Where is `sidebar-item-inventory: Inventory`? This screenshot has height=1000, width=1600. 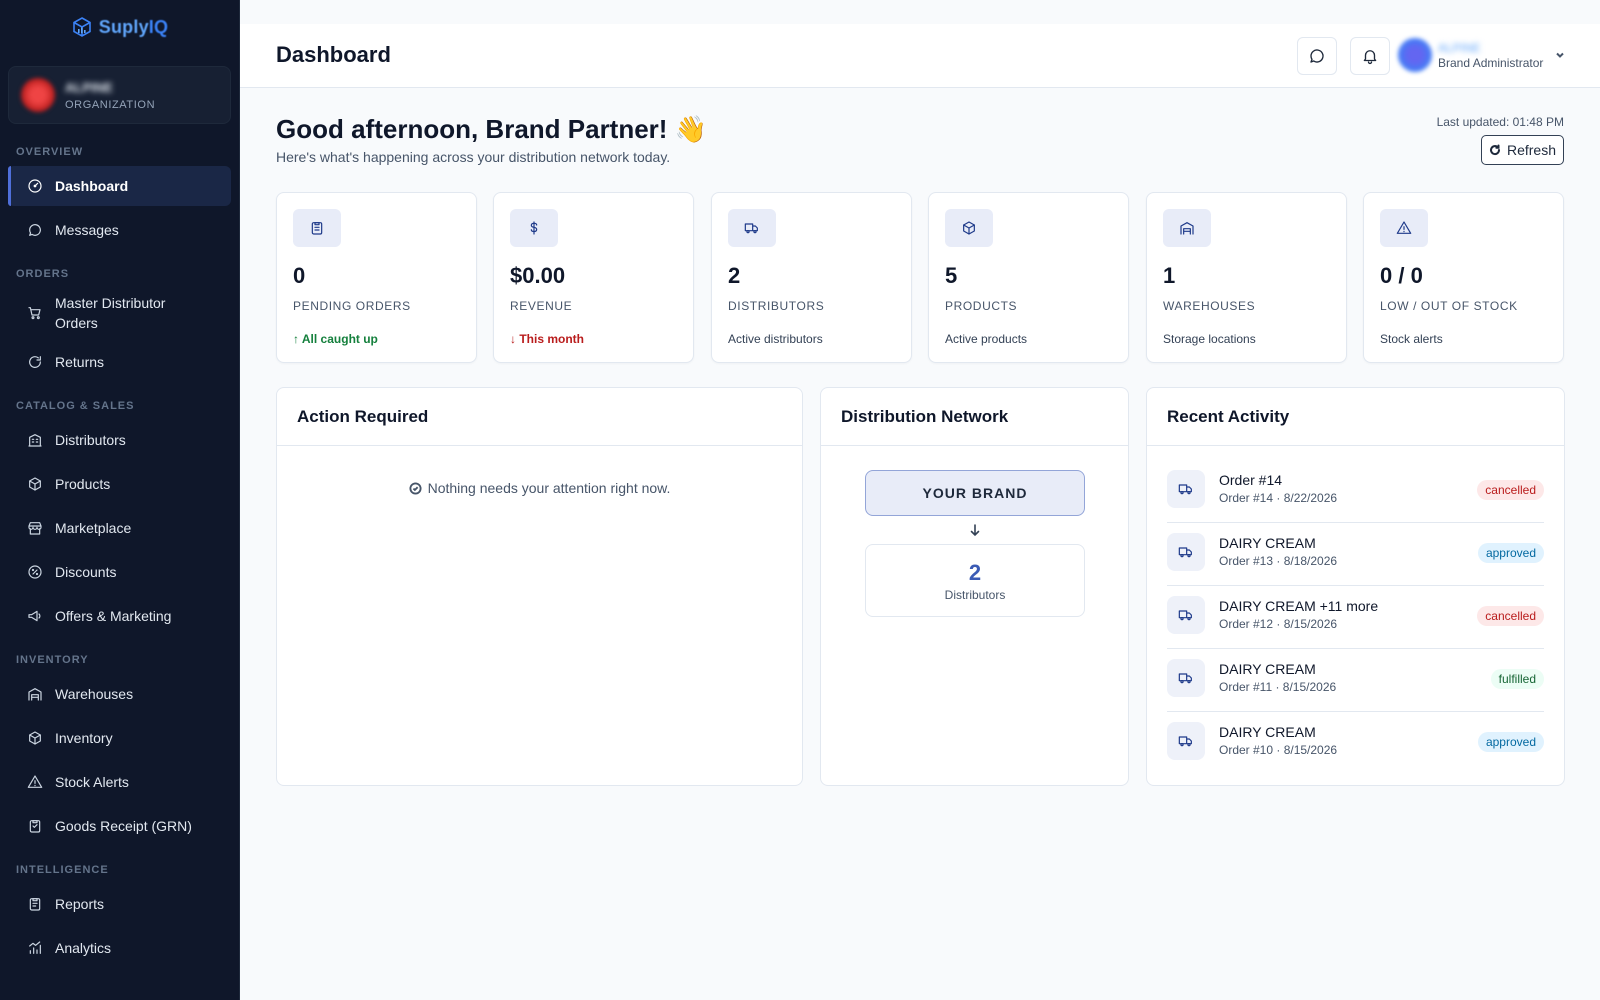 sidebar-item-inventory: Inventory is located at coordinates (119, 738).